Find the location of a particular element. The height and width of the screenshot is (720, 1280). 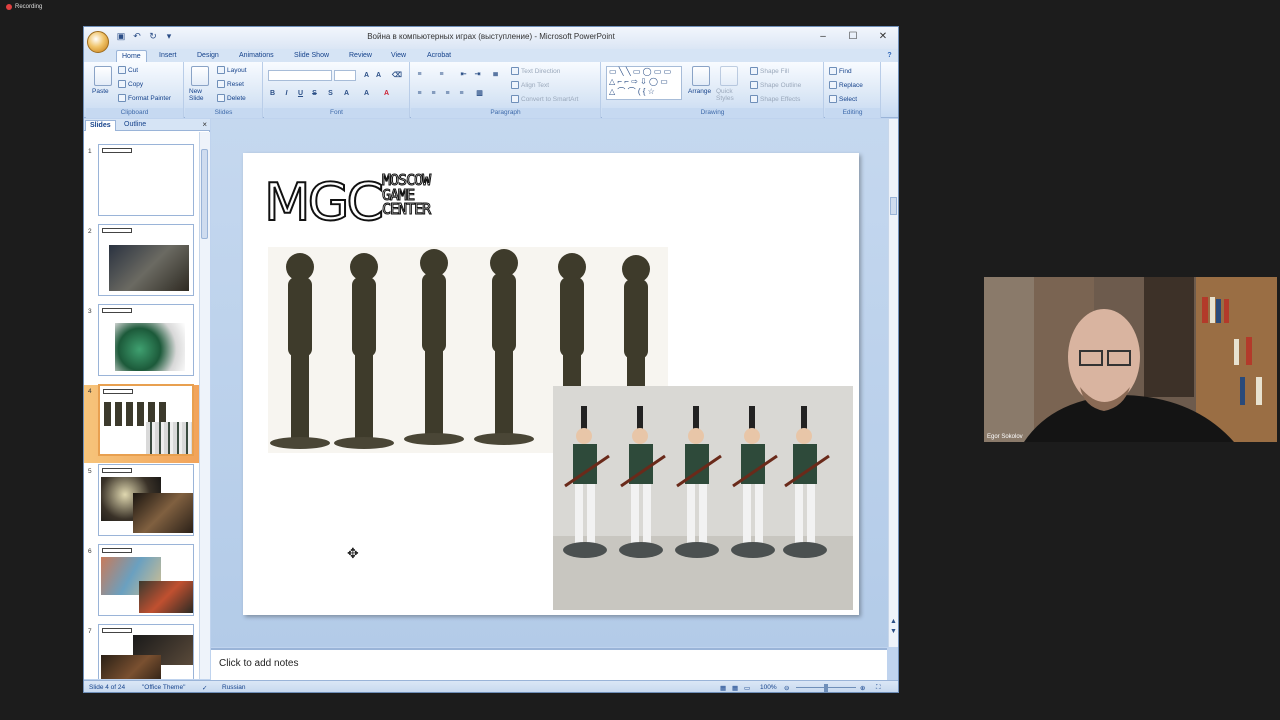

binoculars-icon is located at coordinates (833, 71).